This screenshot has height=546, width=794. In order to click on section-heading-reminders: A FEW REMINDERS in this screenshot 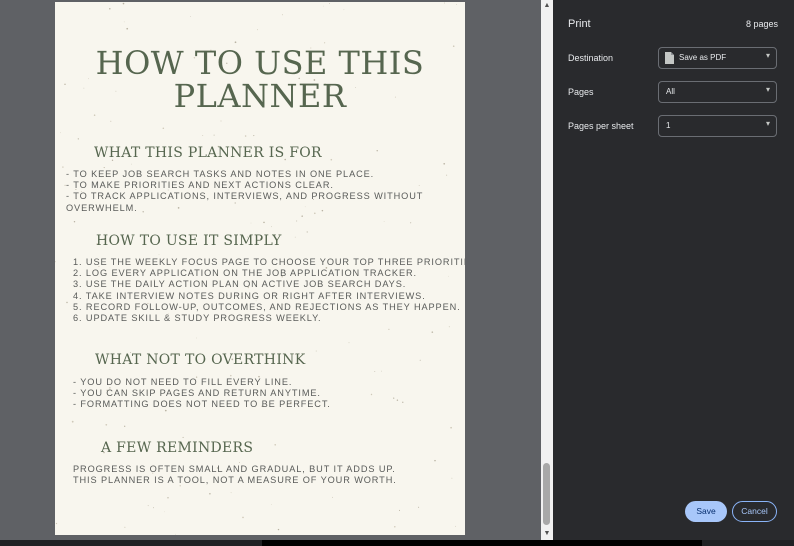, I will do `click(177, 448)`.